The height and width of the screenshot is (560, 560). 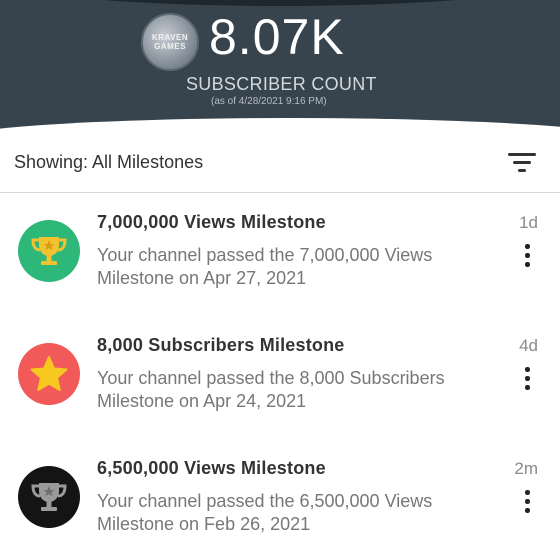 What do you see at coordinates (526, 468) in the screenshot?
I see `milestone-time: 2m` at bounding box center [526, 468].